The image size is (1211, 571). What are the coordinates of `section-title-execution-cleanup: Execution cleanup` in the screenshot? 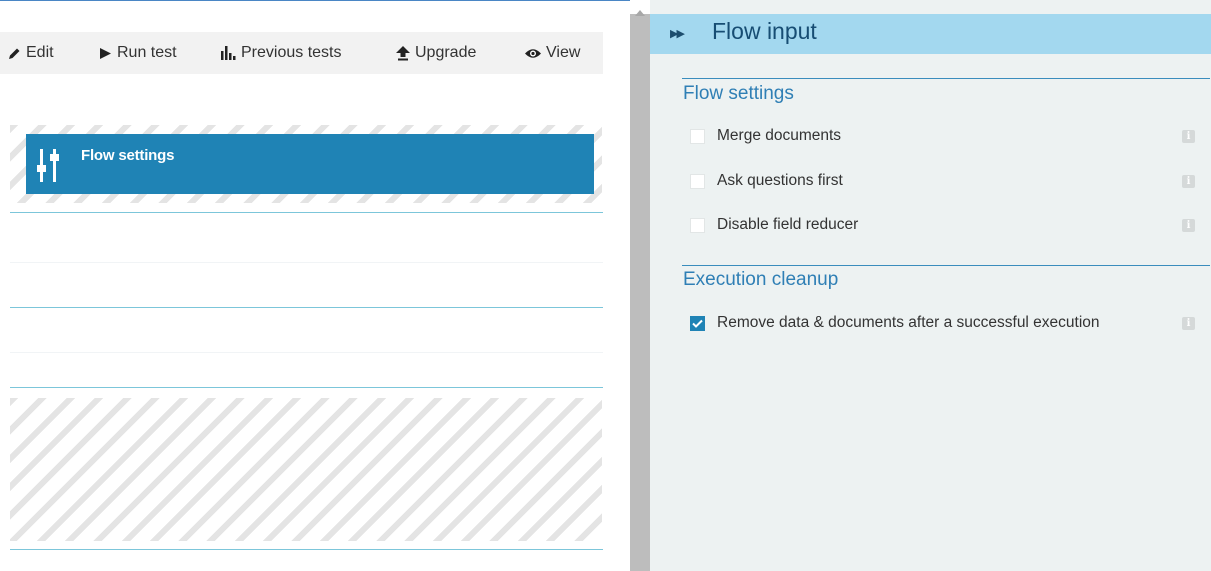 It's located at (761, 279).